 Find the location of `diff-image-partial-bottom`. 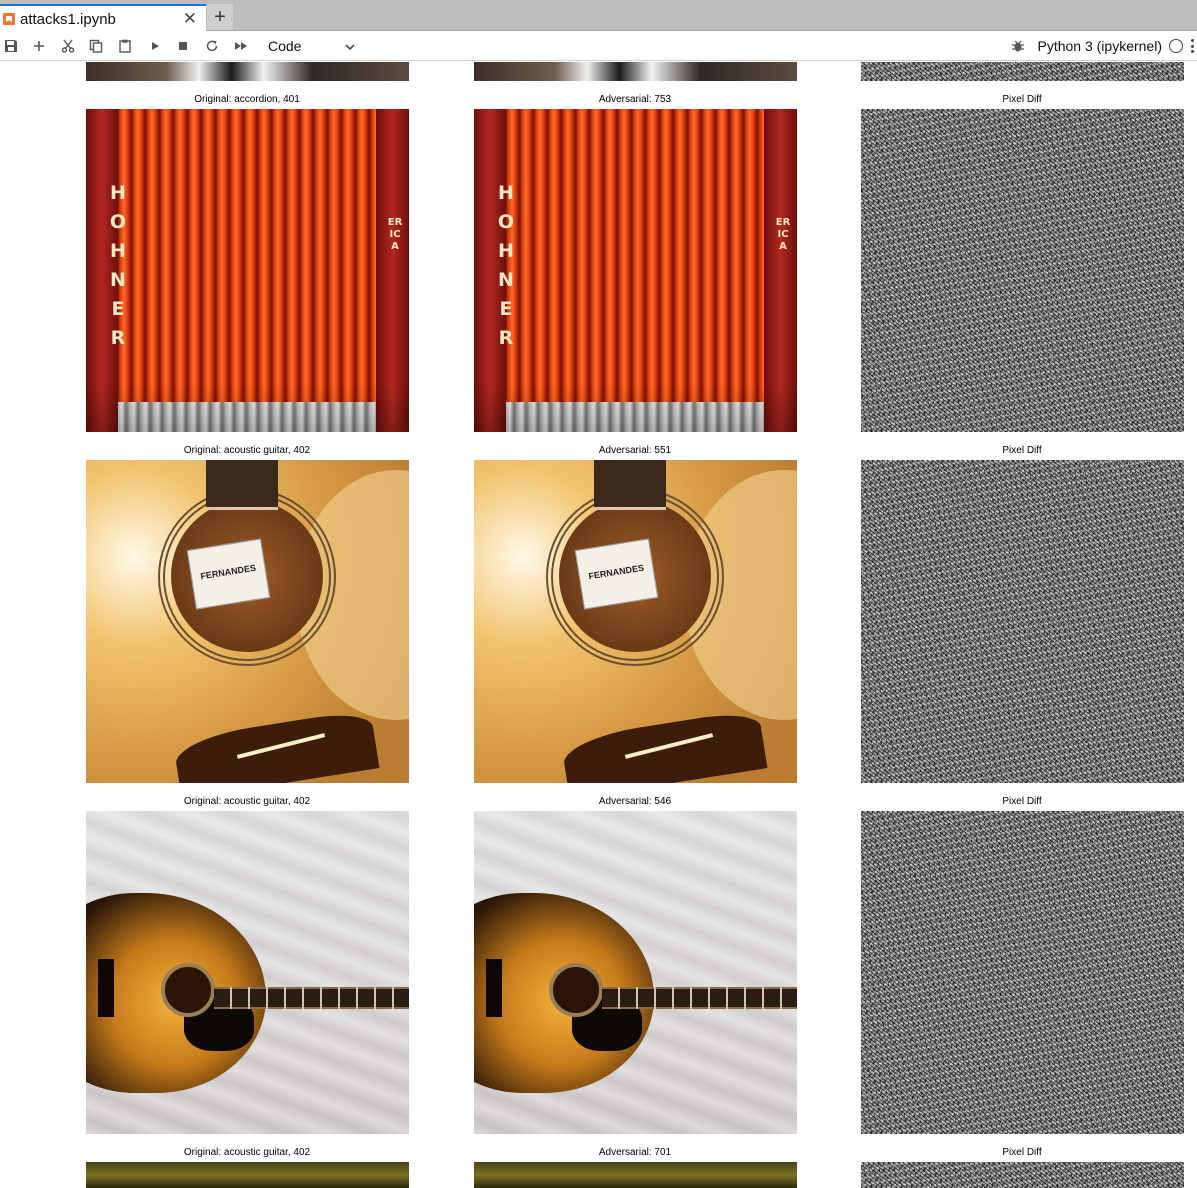

diff-image-partial-bottom is located at coordinates (1022, 1175).